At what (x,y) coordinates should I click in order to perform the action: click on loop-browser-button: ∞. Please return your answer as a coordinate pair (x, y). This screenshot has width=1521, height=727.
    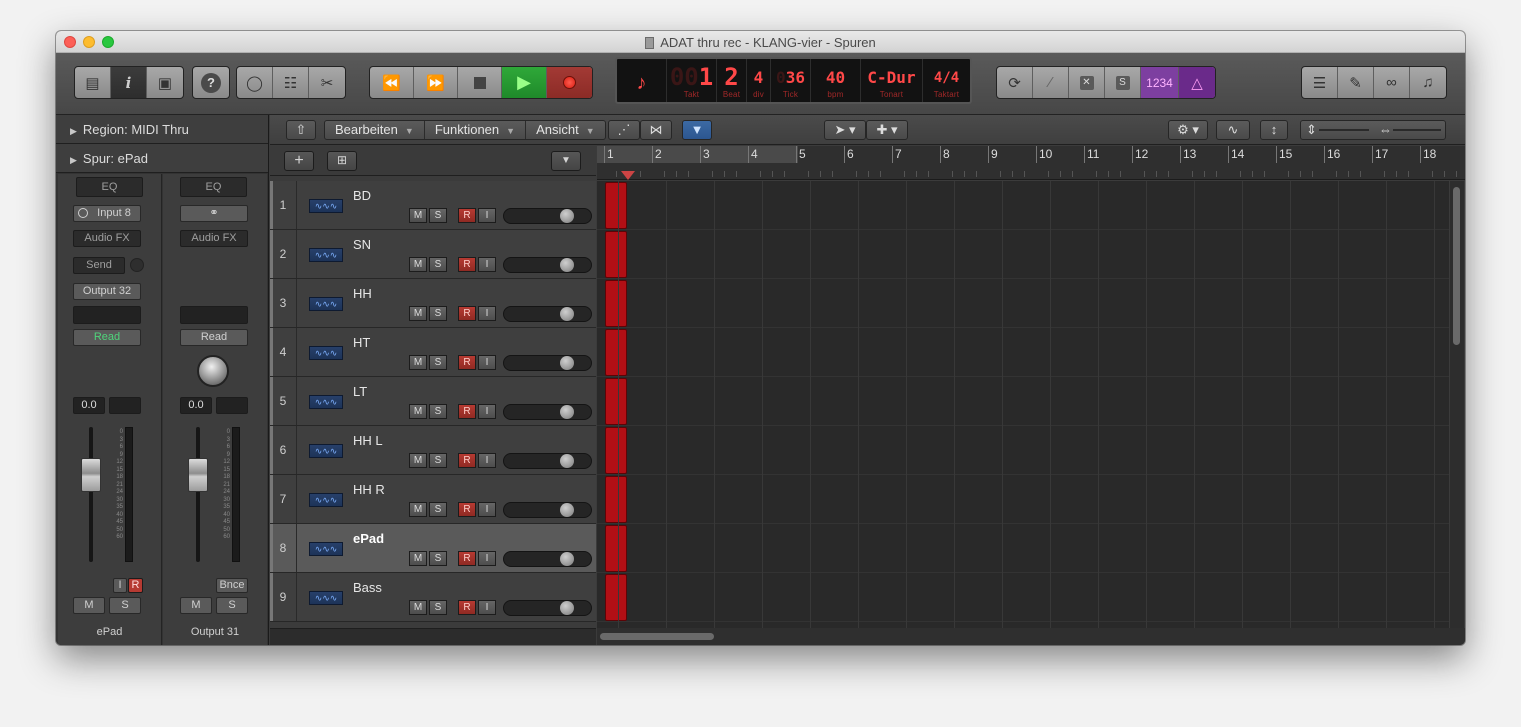
    Looking at the image, I should click on (1392, 82).